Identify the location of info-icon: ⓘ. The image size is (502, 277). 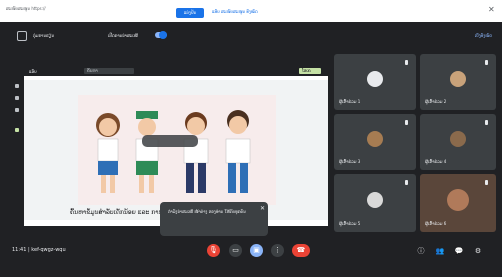
(421, 251).